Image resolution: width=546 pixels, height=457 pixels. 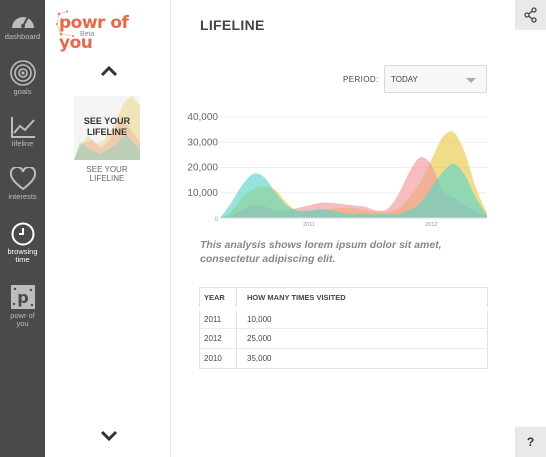 What do you see at coordinates (109, 71) in the screenshot?
I see `chevron-up-icon` at bounding box center [109, 71].